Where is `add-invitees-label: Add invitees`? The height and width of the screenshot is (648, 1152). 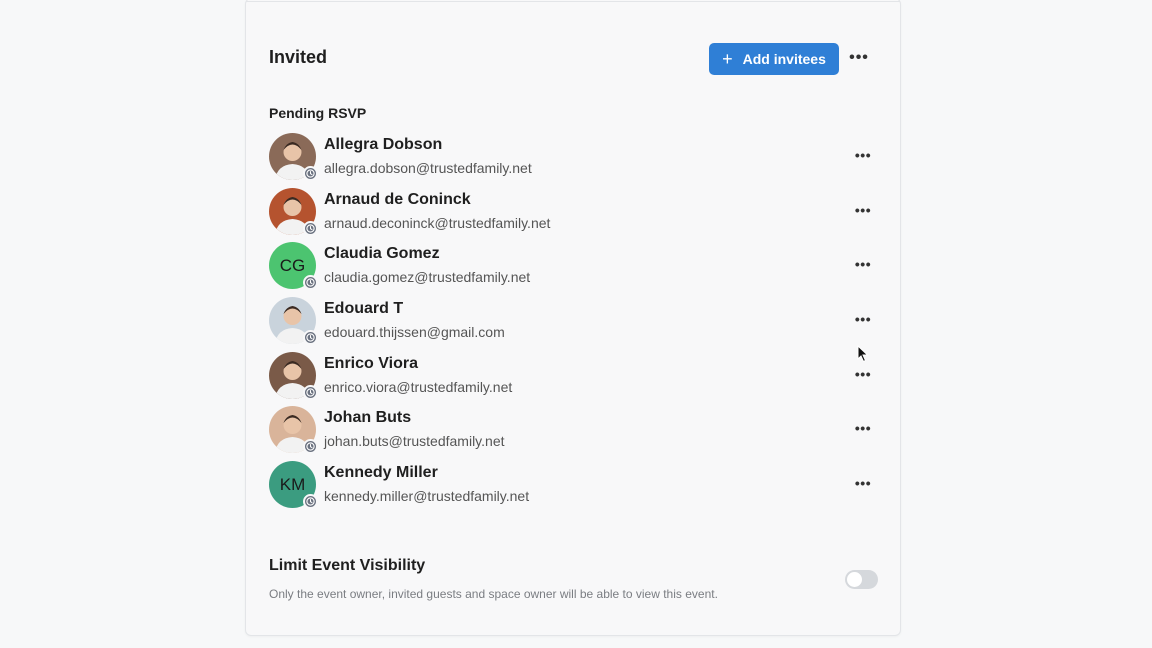 add-invitees-label: Add invitees is located at coordinates (784, 59).